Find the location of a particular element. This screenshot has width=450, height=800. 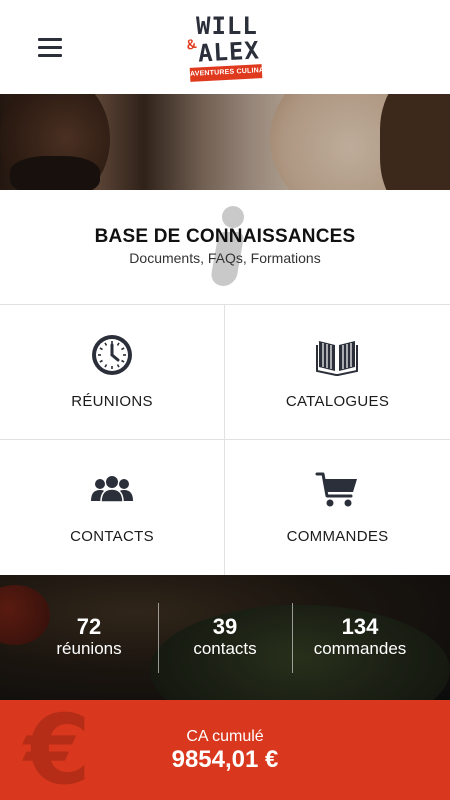

tile-reunions: RÉUNIONS is located at coordinates (112, 372).